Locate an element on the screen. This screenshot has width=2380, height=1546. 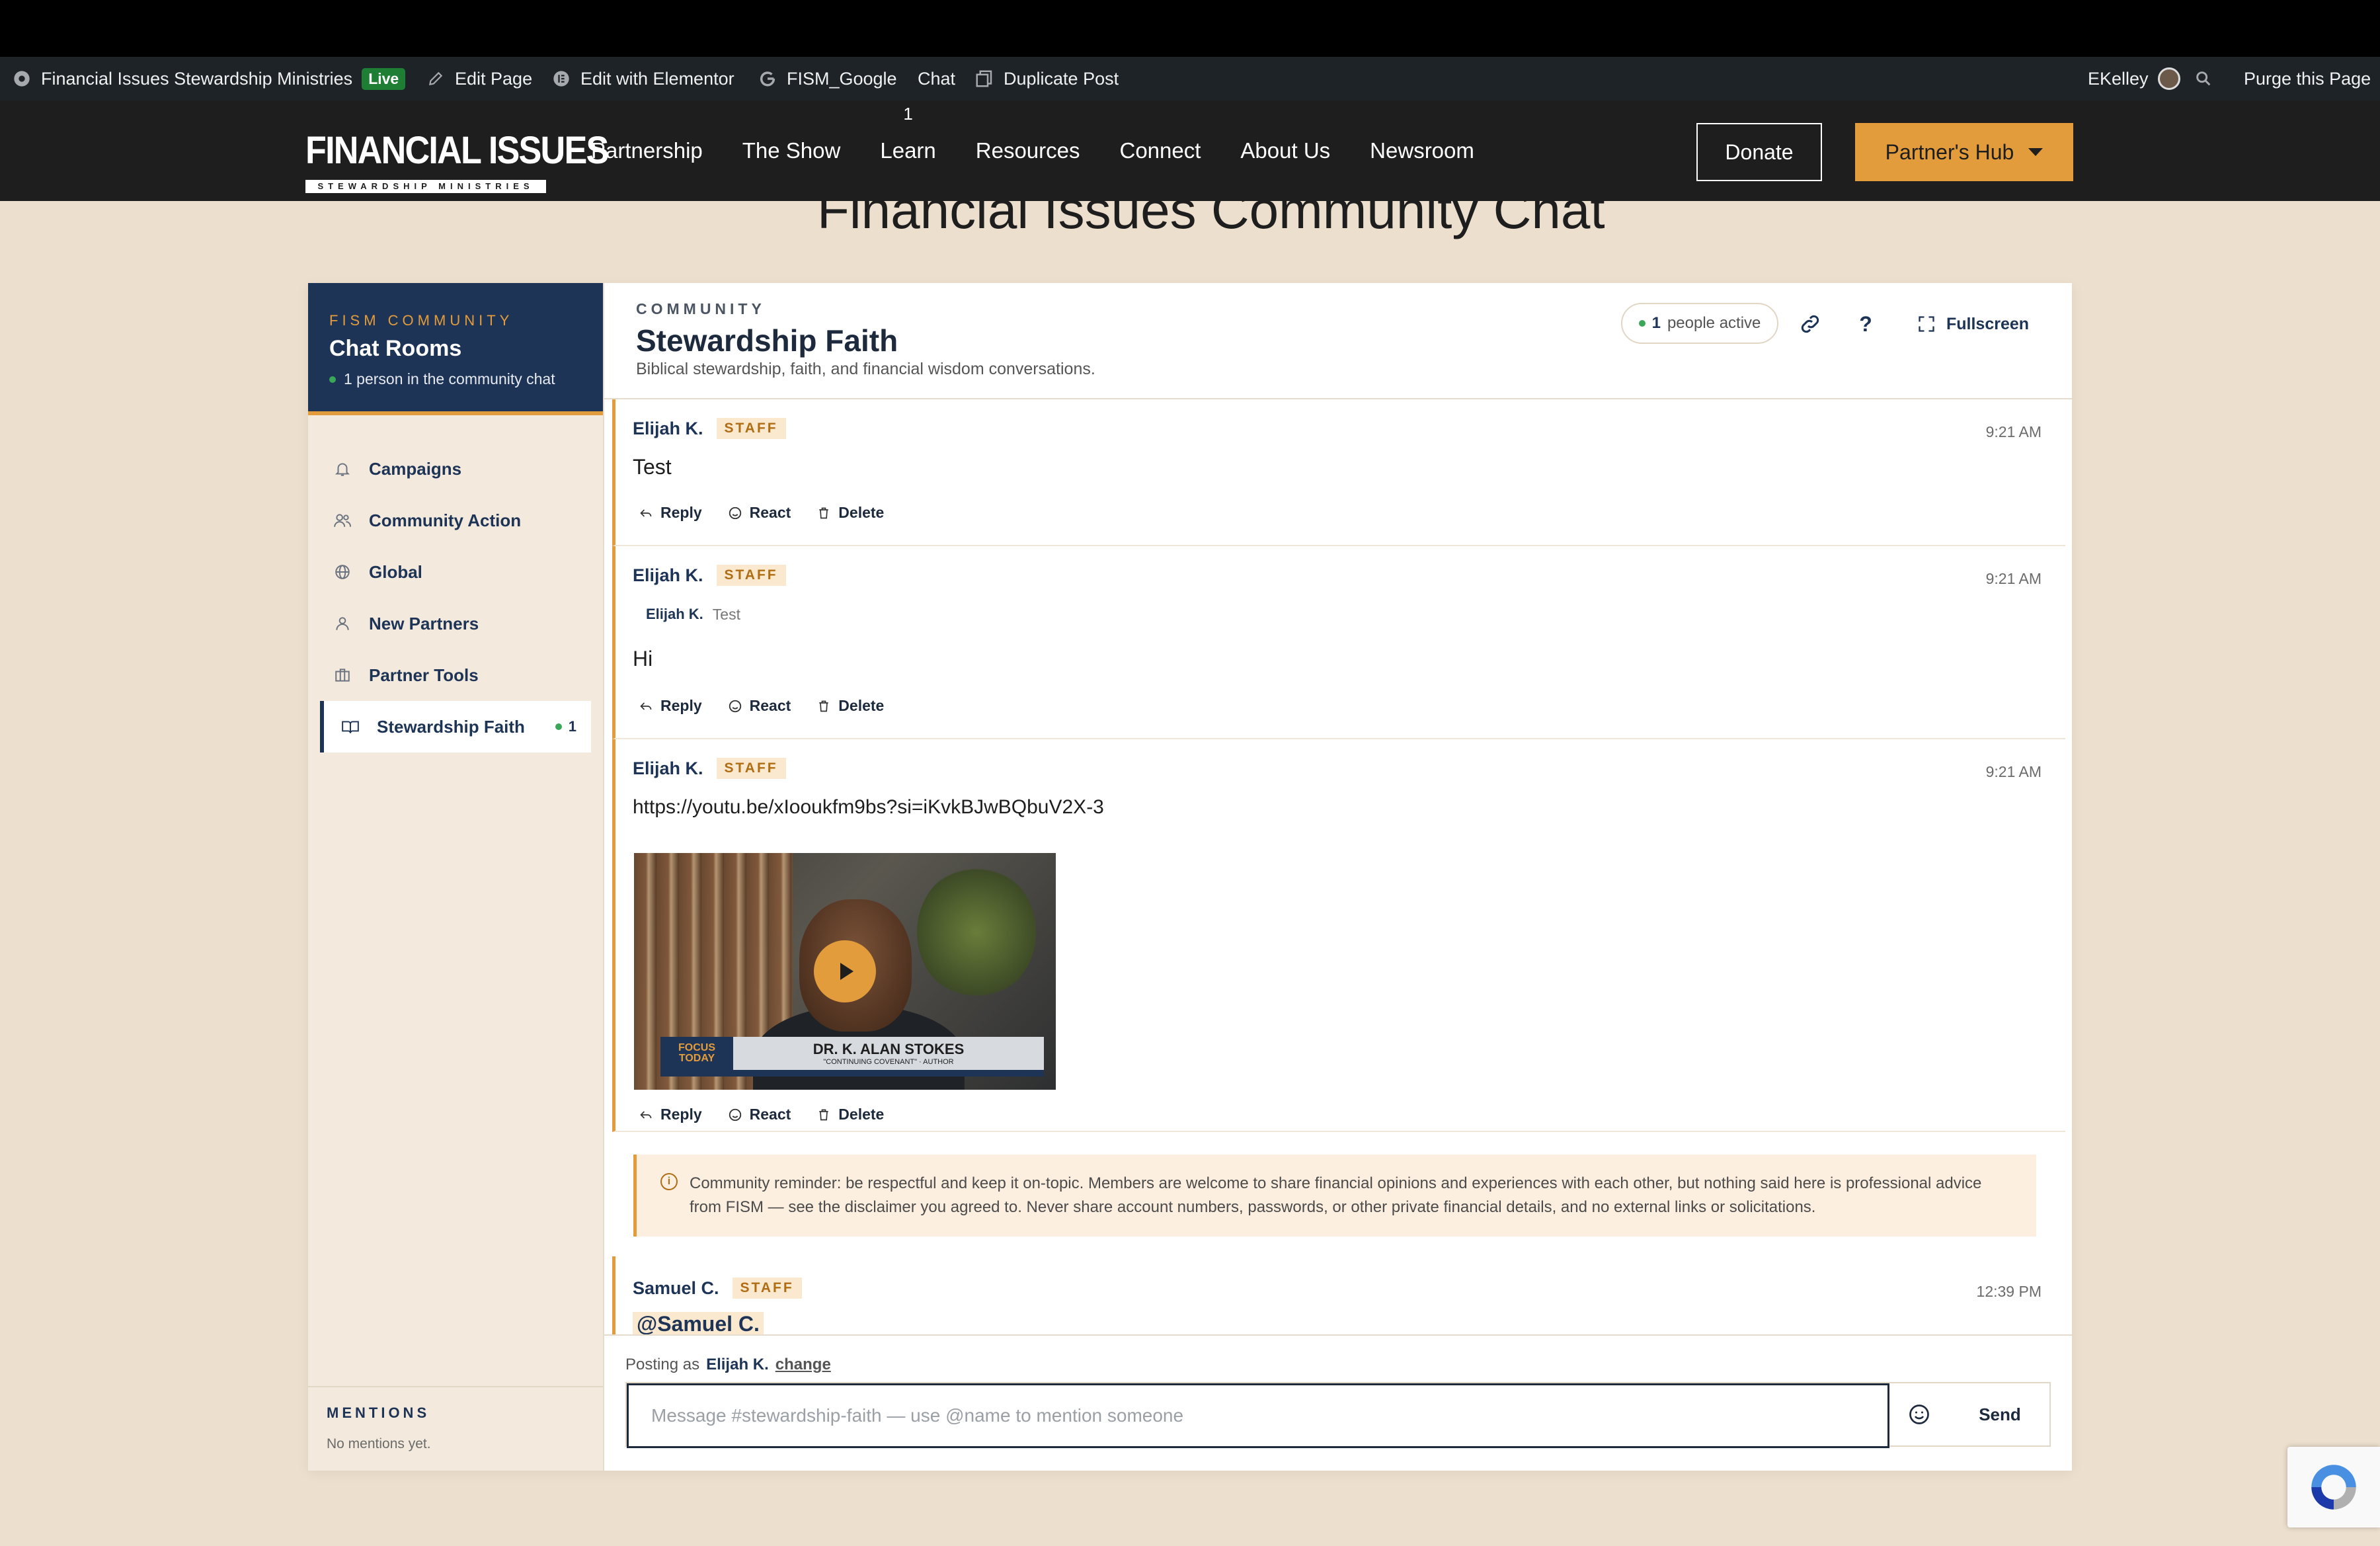
posting-as: Posting as Elijah K. change is located at coordinates (728, 1365).